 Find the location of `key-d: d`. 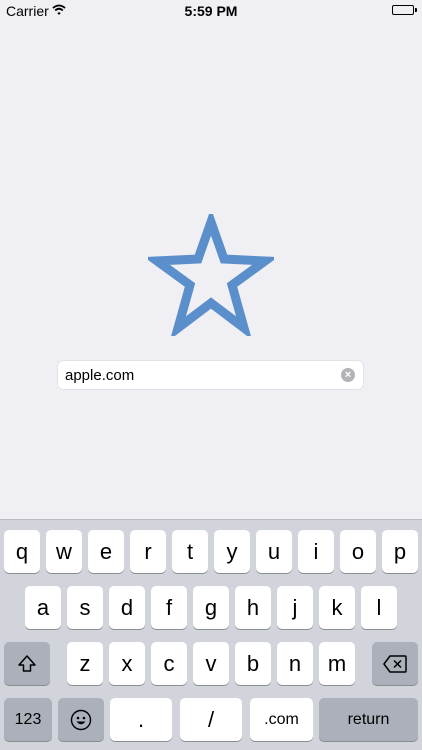

key-d: d is located at coordinates (127, 607).